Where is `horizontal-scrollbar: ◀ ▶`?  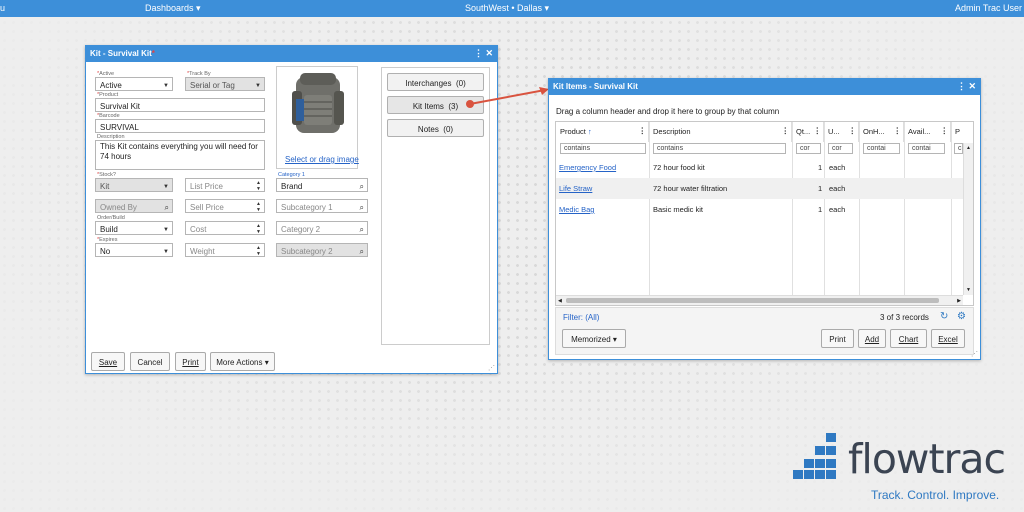
horizontal-scrollbar: ◀ ▶ is located at coordinates (759, 300).